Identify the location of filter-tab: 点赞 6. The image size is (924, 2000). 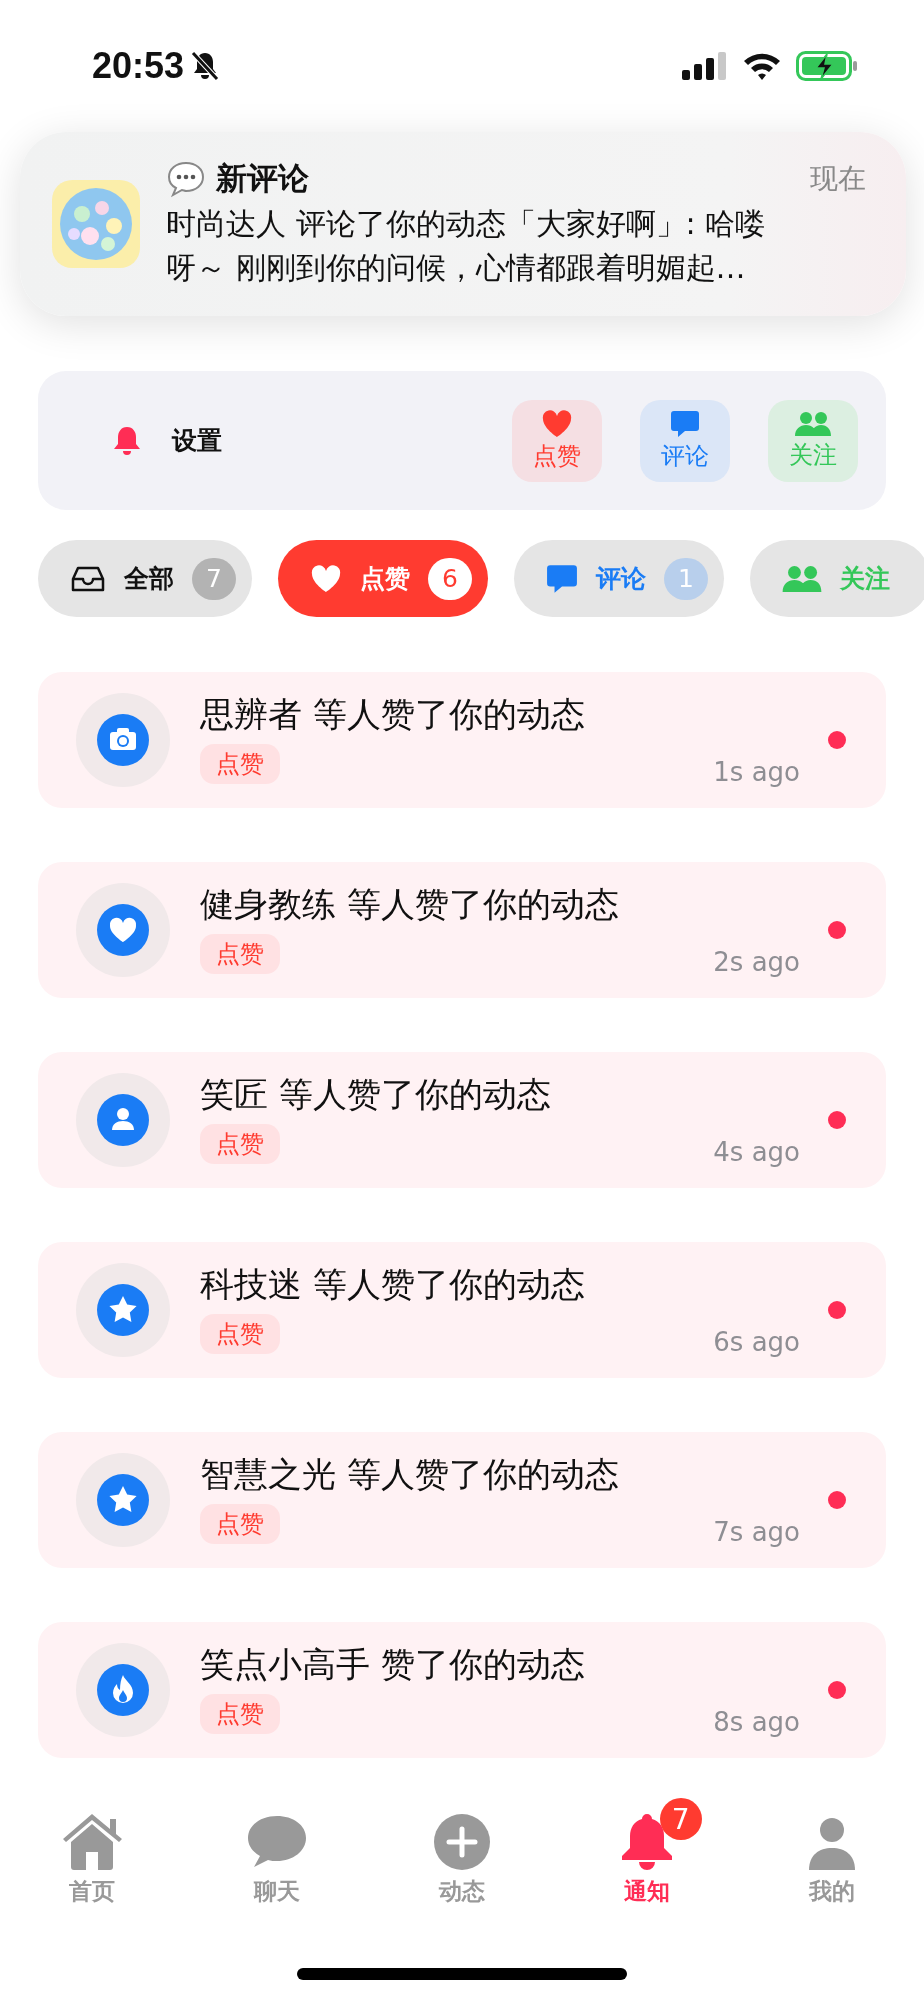
(383, 578).